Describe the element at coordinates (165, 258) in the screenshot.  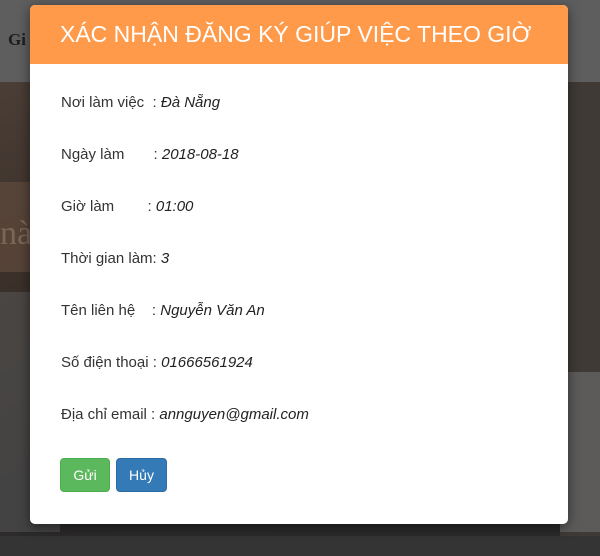
I see `detail-value: 3` at that location.